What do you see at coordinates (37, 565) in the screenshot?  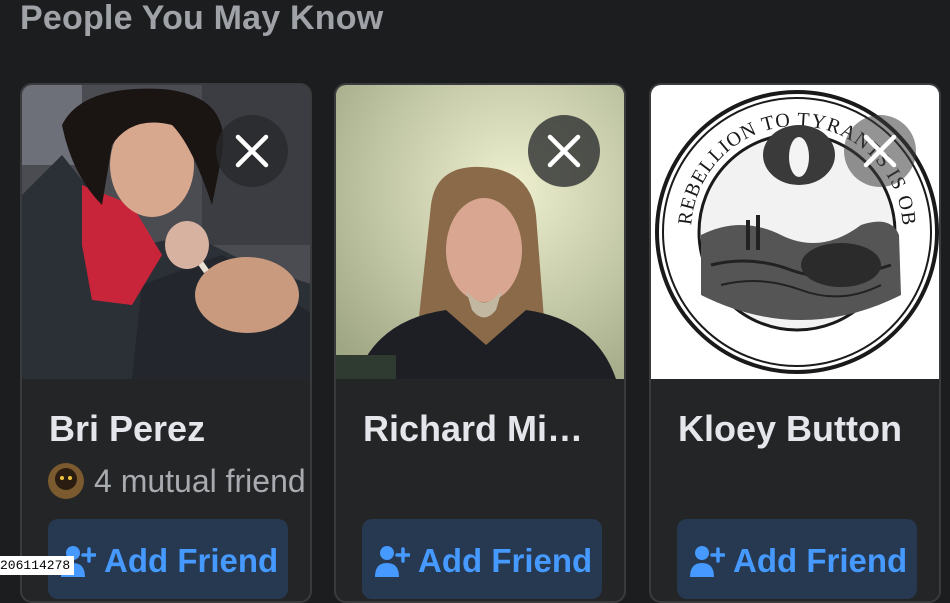 I see `screenshot-id-label: 206114278` at bounding box center [37, 565].